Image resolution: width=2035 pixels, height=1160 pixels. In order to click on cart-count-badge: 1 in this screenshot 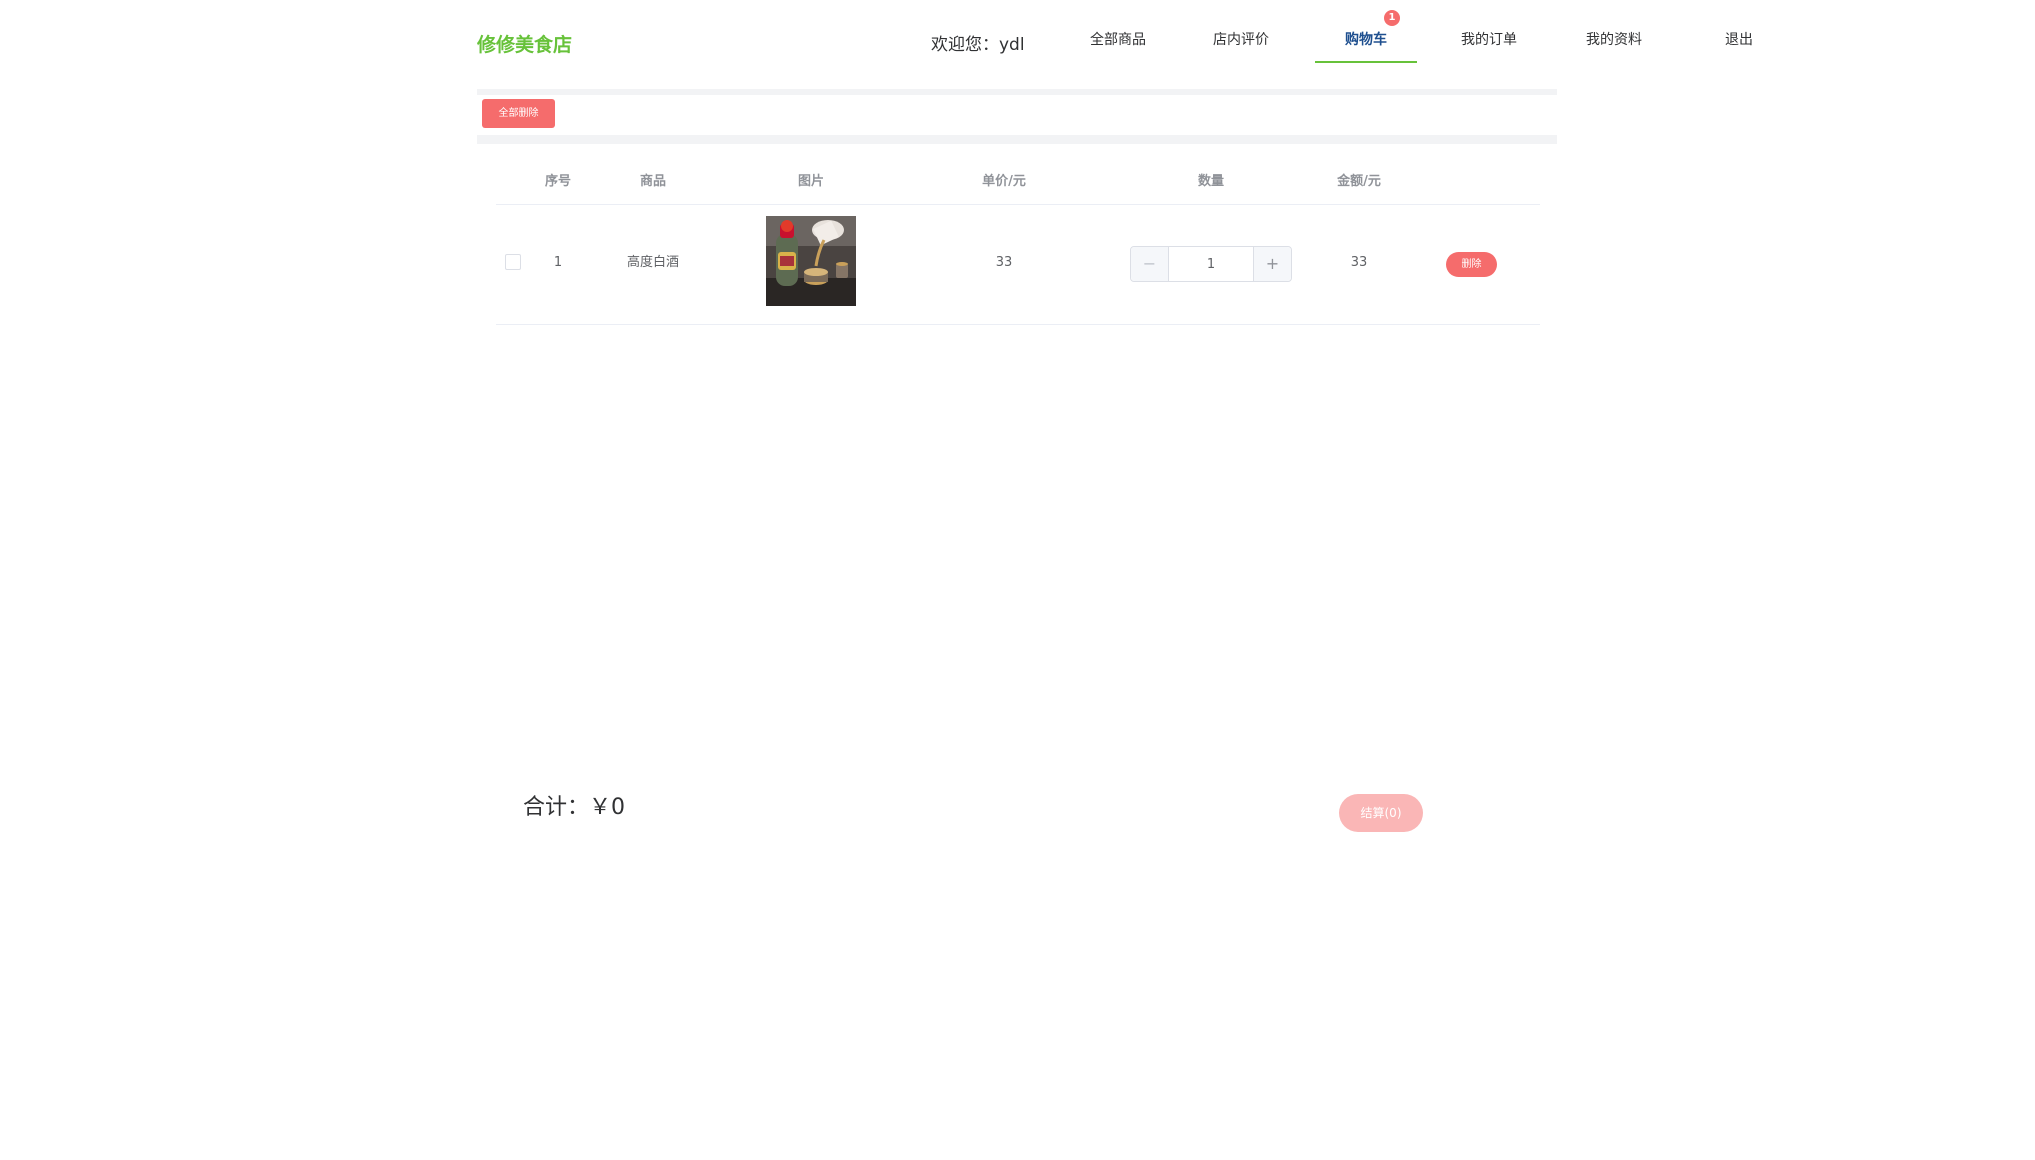, I will do `click(1392, 18)`.